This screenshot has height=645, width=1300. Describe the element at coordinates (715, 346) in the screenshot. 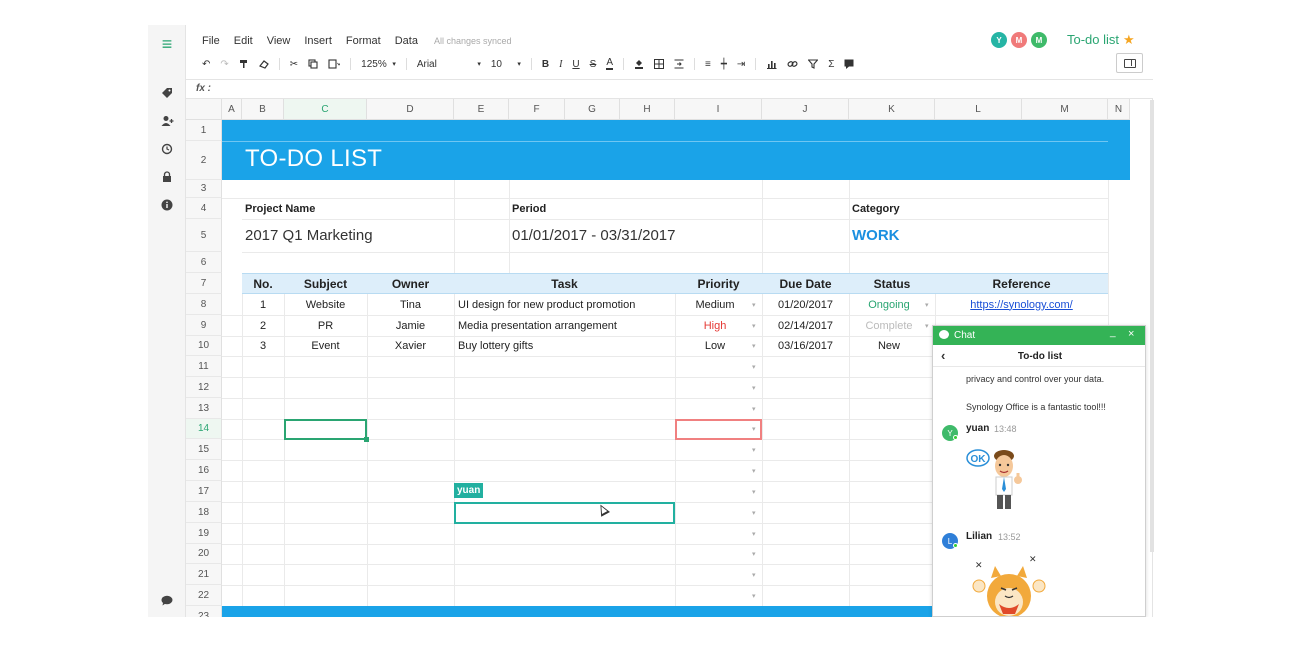

I see `task-priority: Low` at that location.